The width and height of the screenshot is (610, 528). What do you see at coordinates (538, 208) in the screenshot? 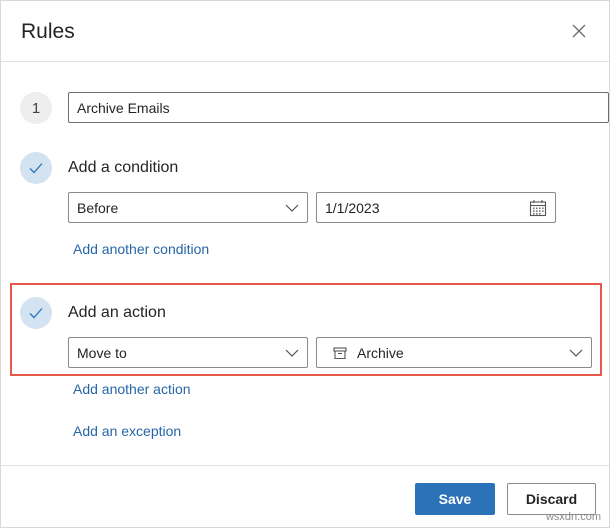
I see `calendar-icon` at bounding box center [538, 208].